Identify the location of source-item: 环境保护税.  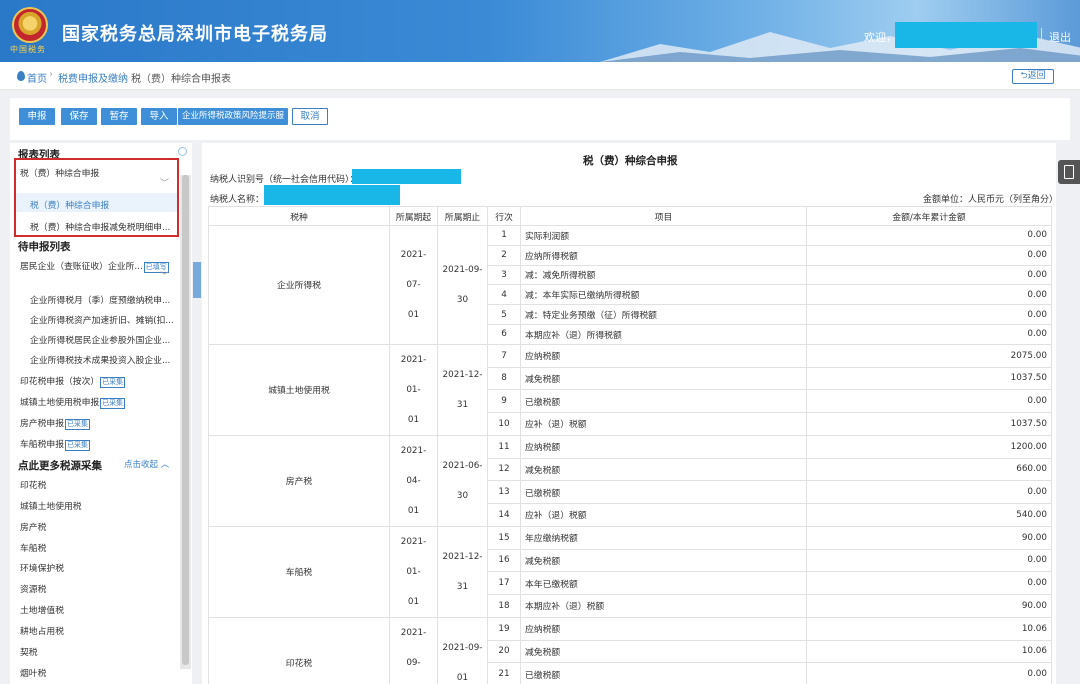
(42, 567).